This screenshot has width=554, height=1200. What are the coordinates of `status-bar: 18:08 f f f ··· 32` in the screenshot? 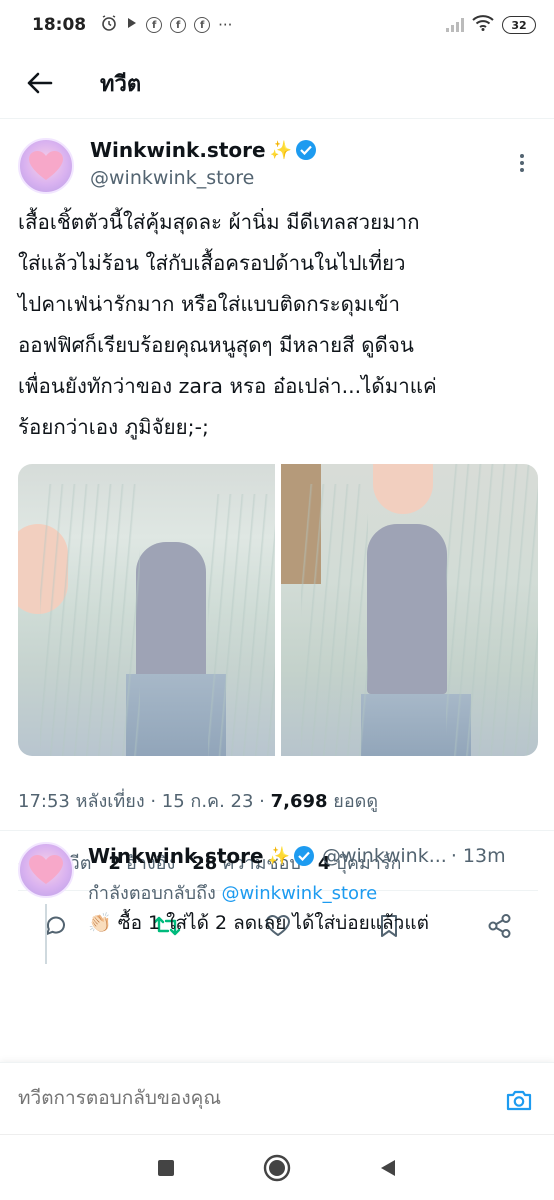 It's located at (277, 25).